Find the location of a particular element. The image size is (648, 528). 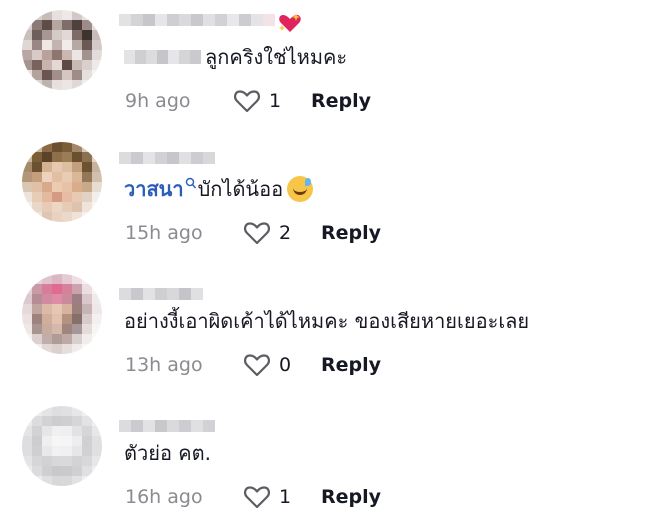

comment-text-content: ลูกคริงใช่ไหมคะ is located at coordinates (276, 57).